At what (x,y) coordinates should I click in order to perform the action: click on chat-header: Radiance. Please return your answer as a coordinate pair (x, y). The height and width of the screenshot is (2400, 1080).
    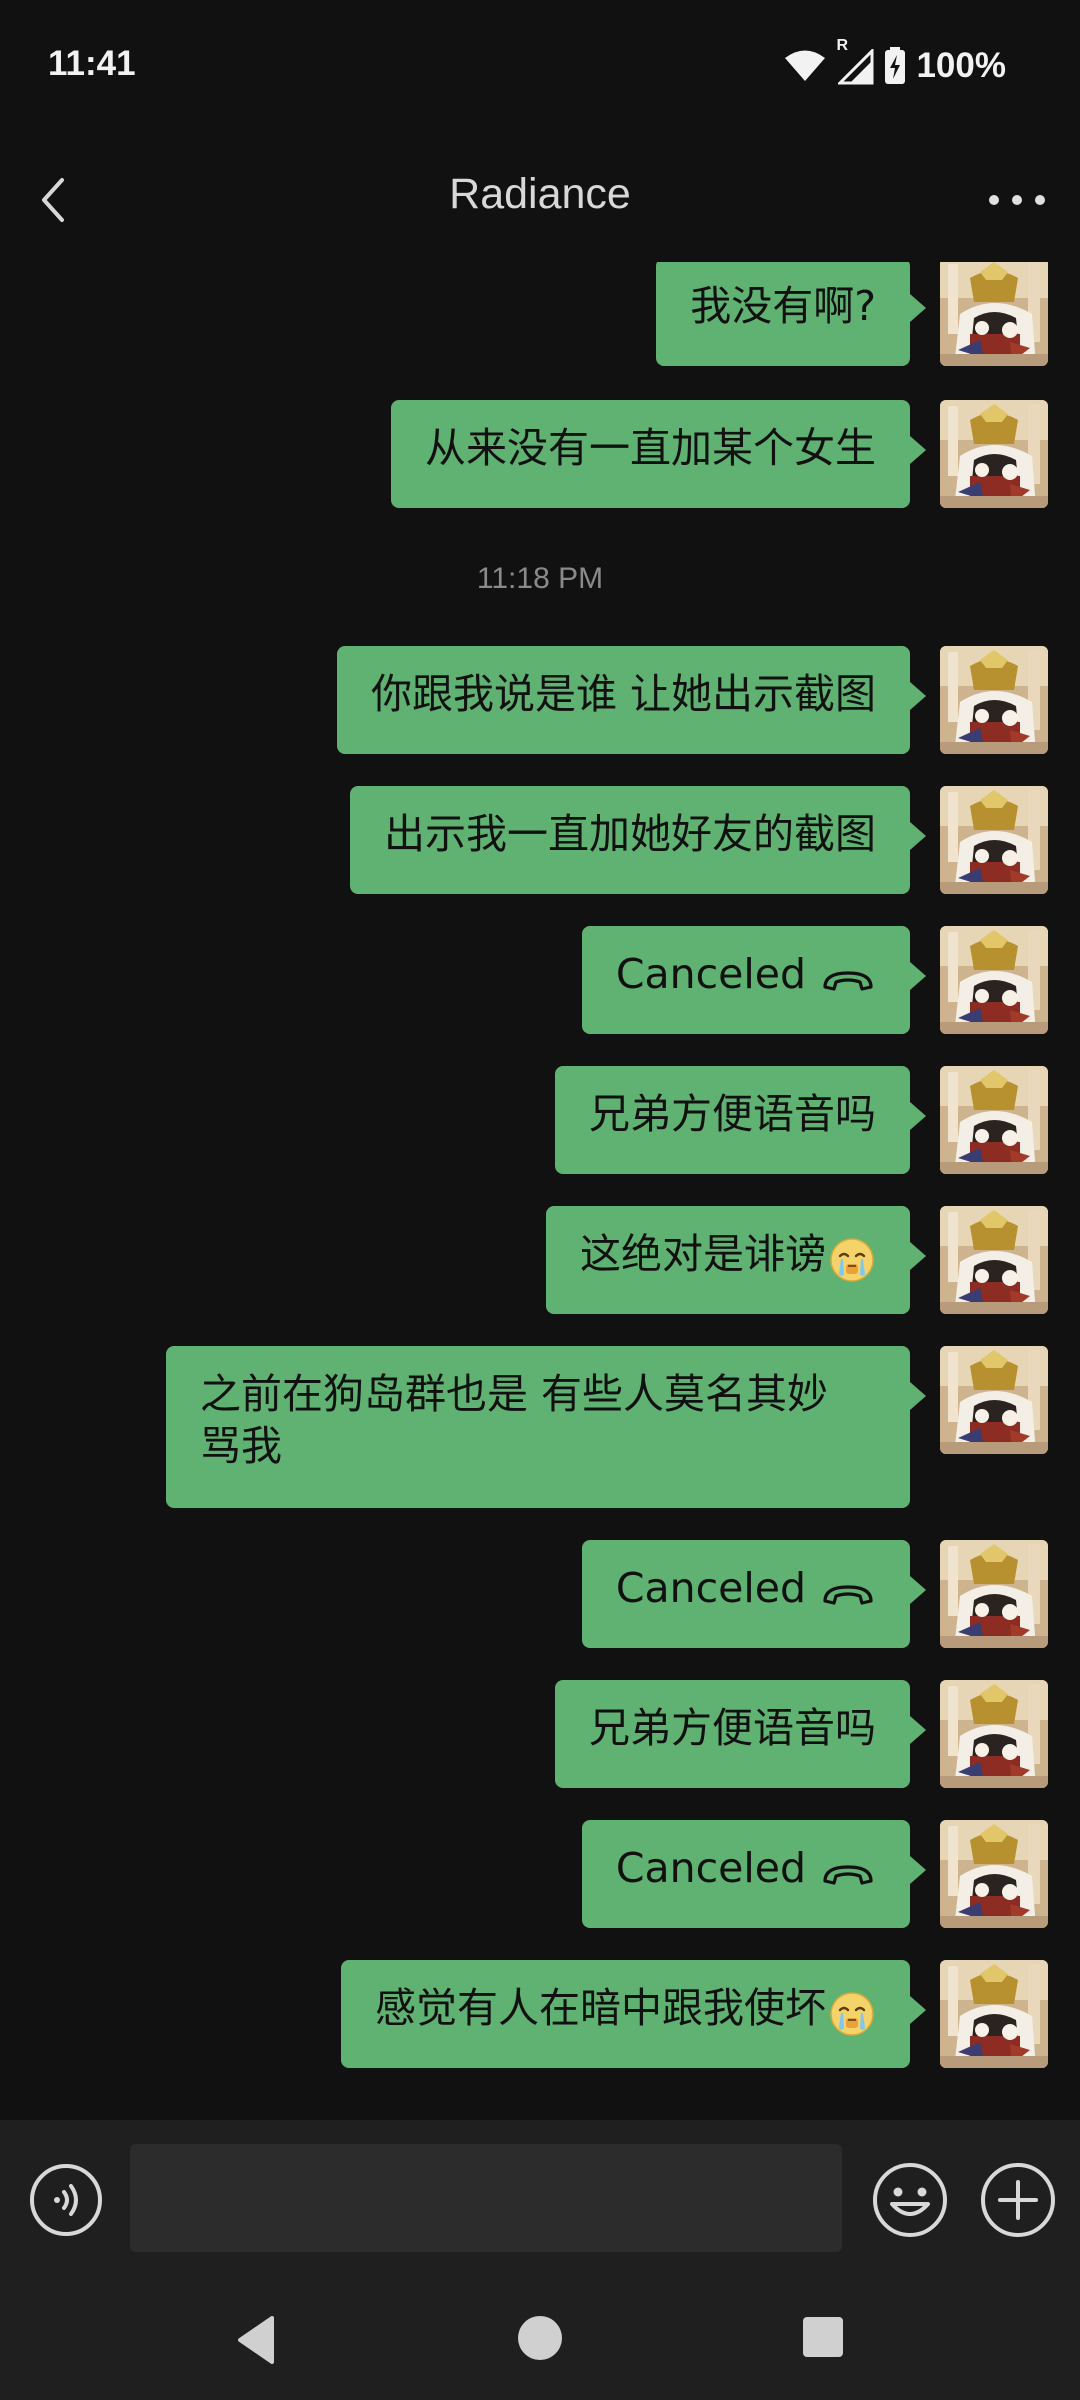
    Looking at the image, I should click on (540, 200).